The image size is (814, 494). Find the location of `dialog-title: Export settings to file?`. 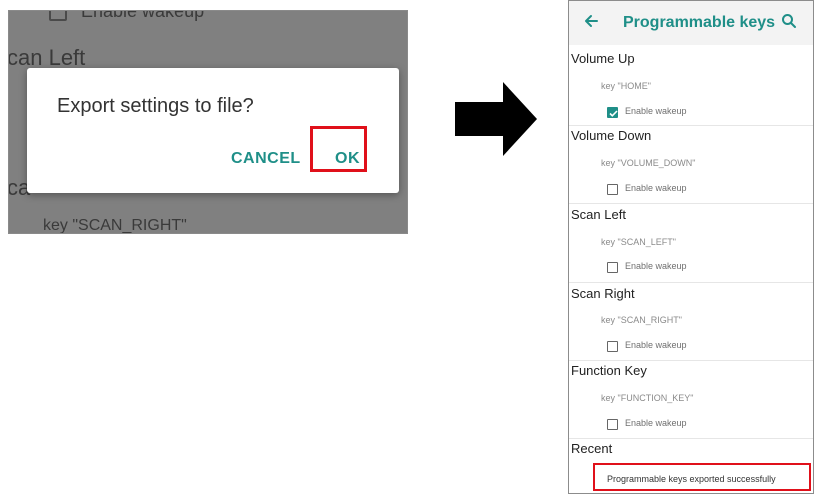

dialog-title: Export settings to file? is located at coordinates (155, 106).